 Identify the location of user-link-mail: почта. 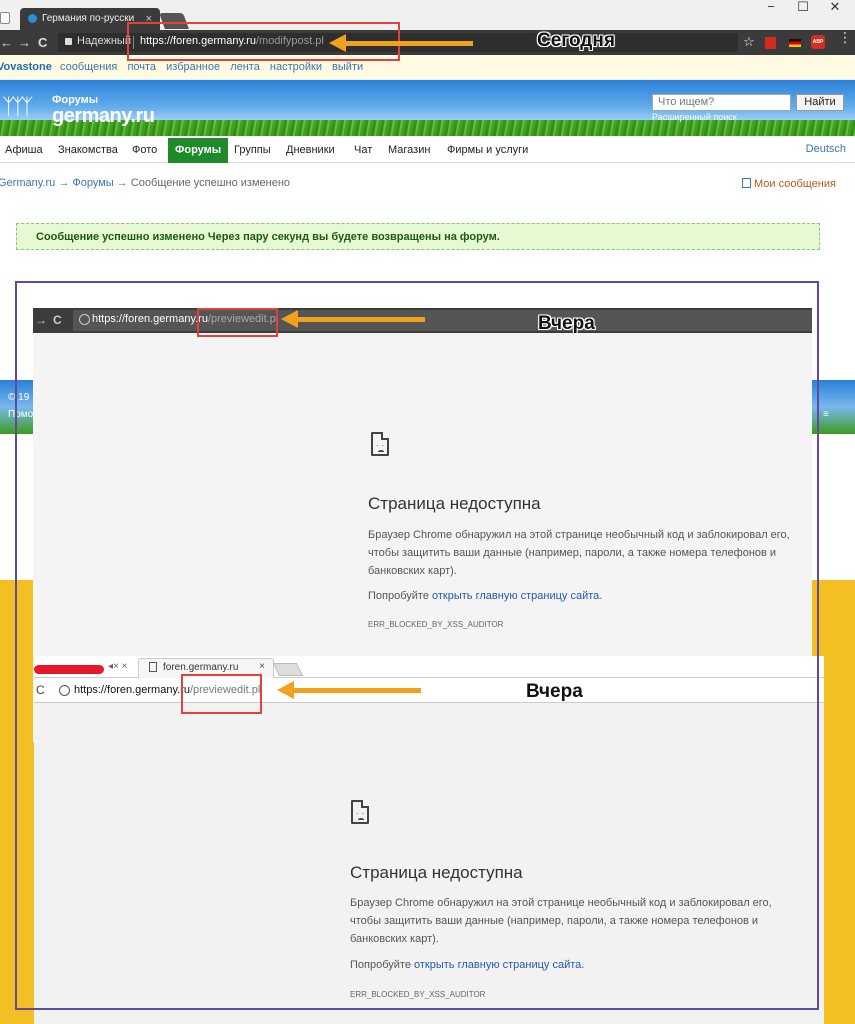
(141, 67).